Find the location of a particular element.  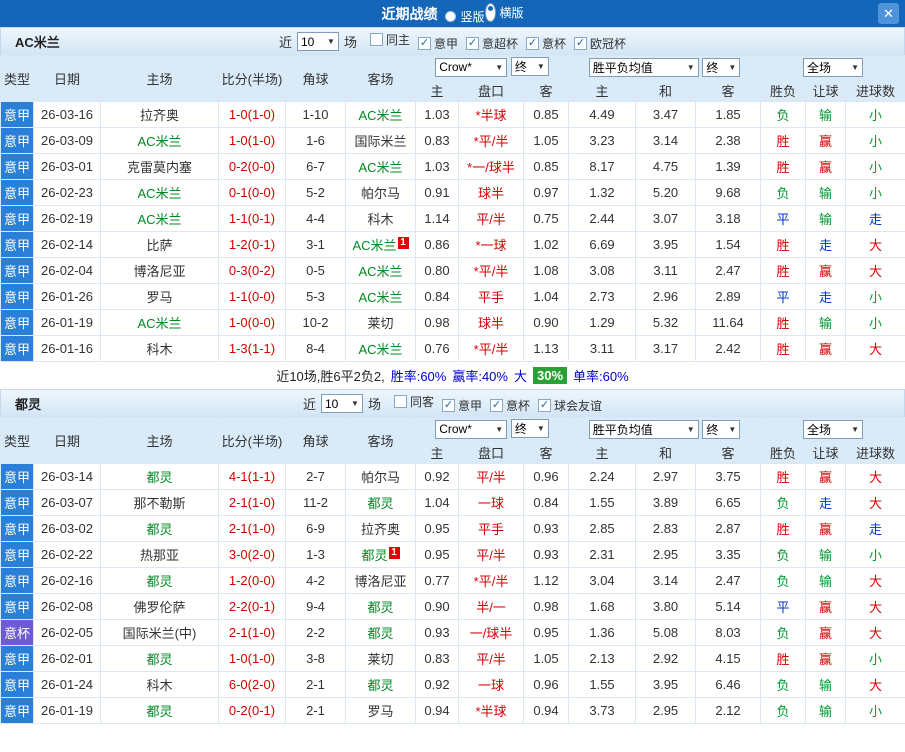

corner-cell: 2-7 is located at coordinates (315, 476).